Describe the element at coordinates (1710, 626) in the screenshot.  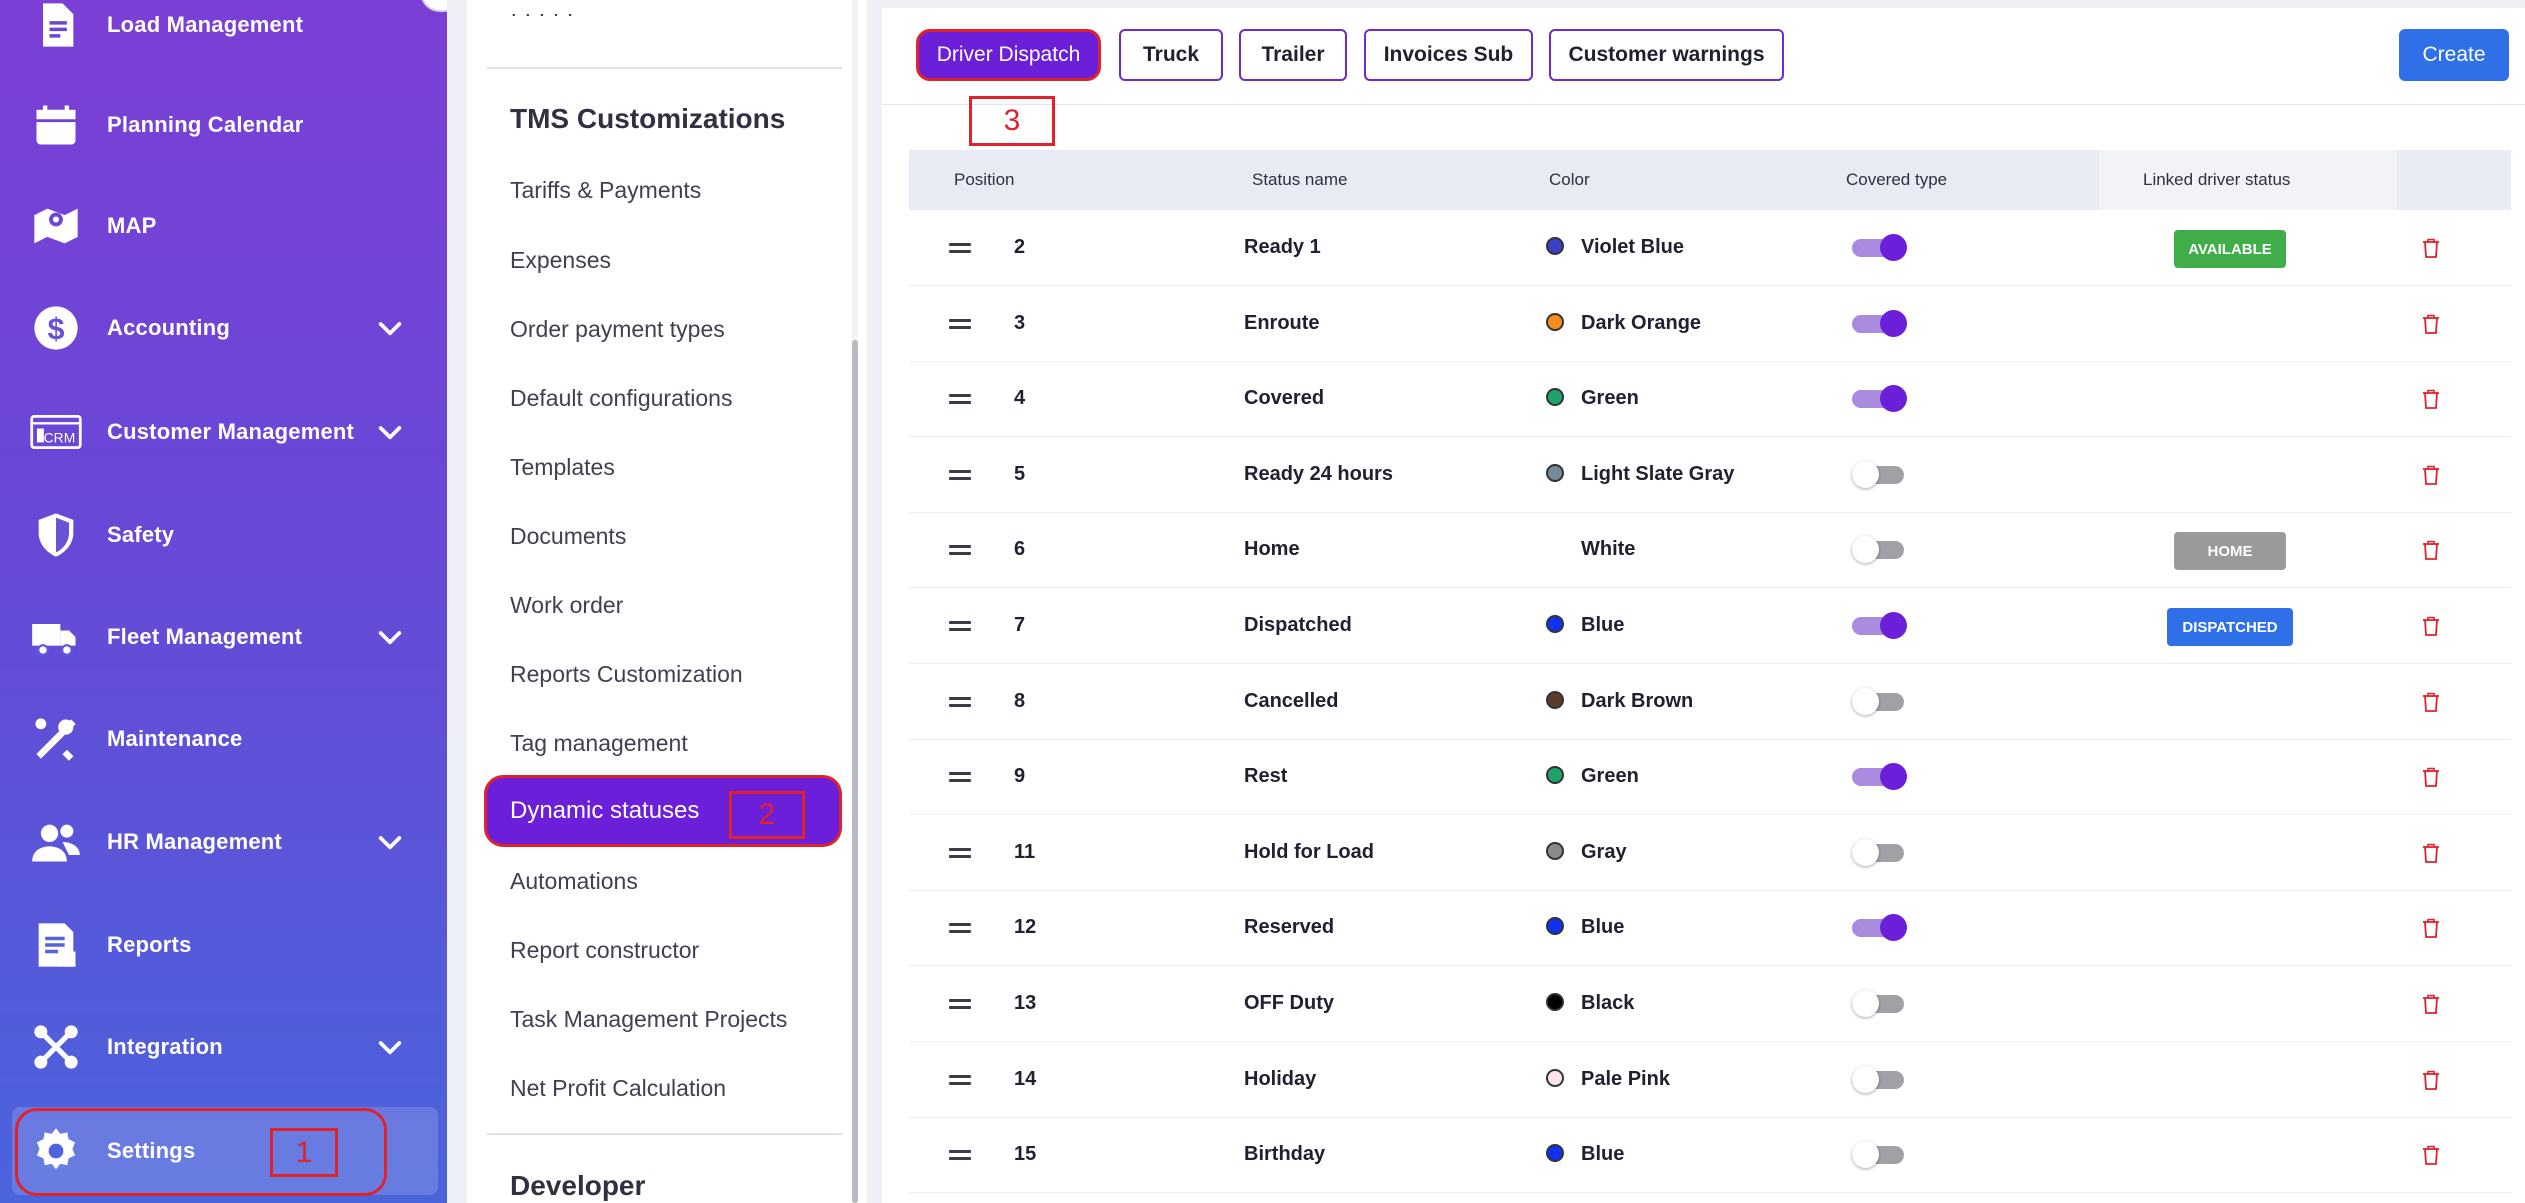
I see `table-row: 7 Dispatched Blue DISPATCHED` at that location.